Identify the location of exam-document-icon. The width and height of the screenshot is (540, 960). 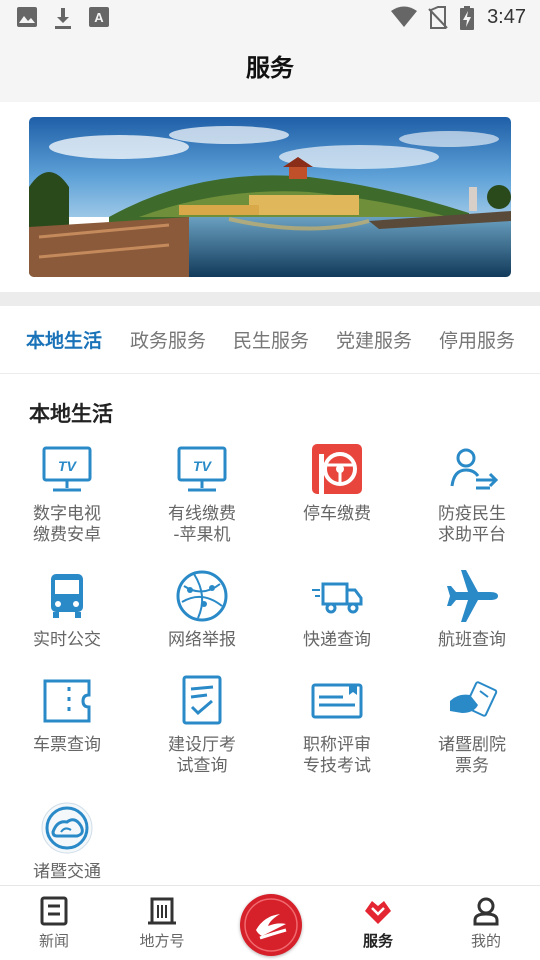
(202, 700).